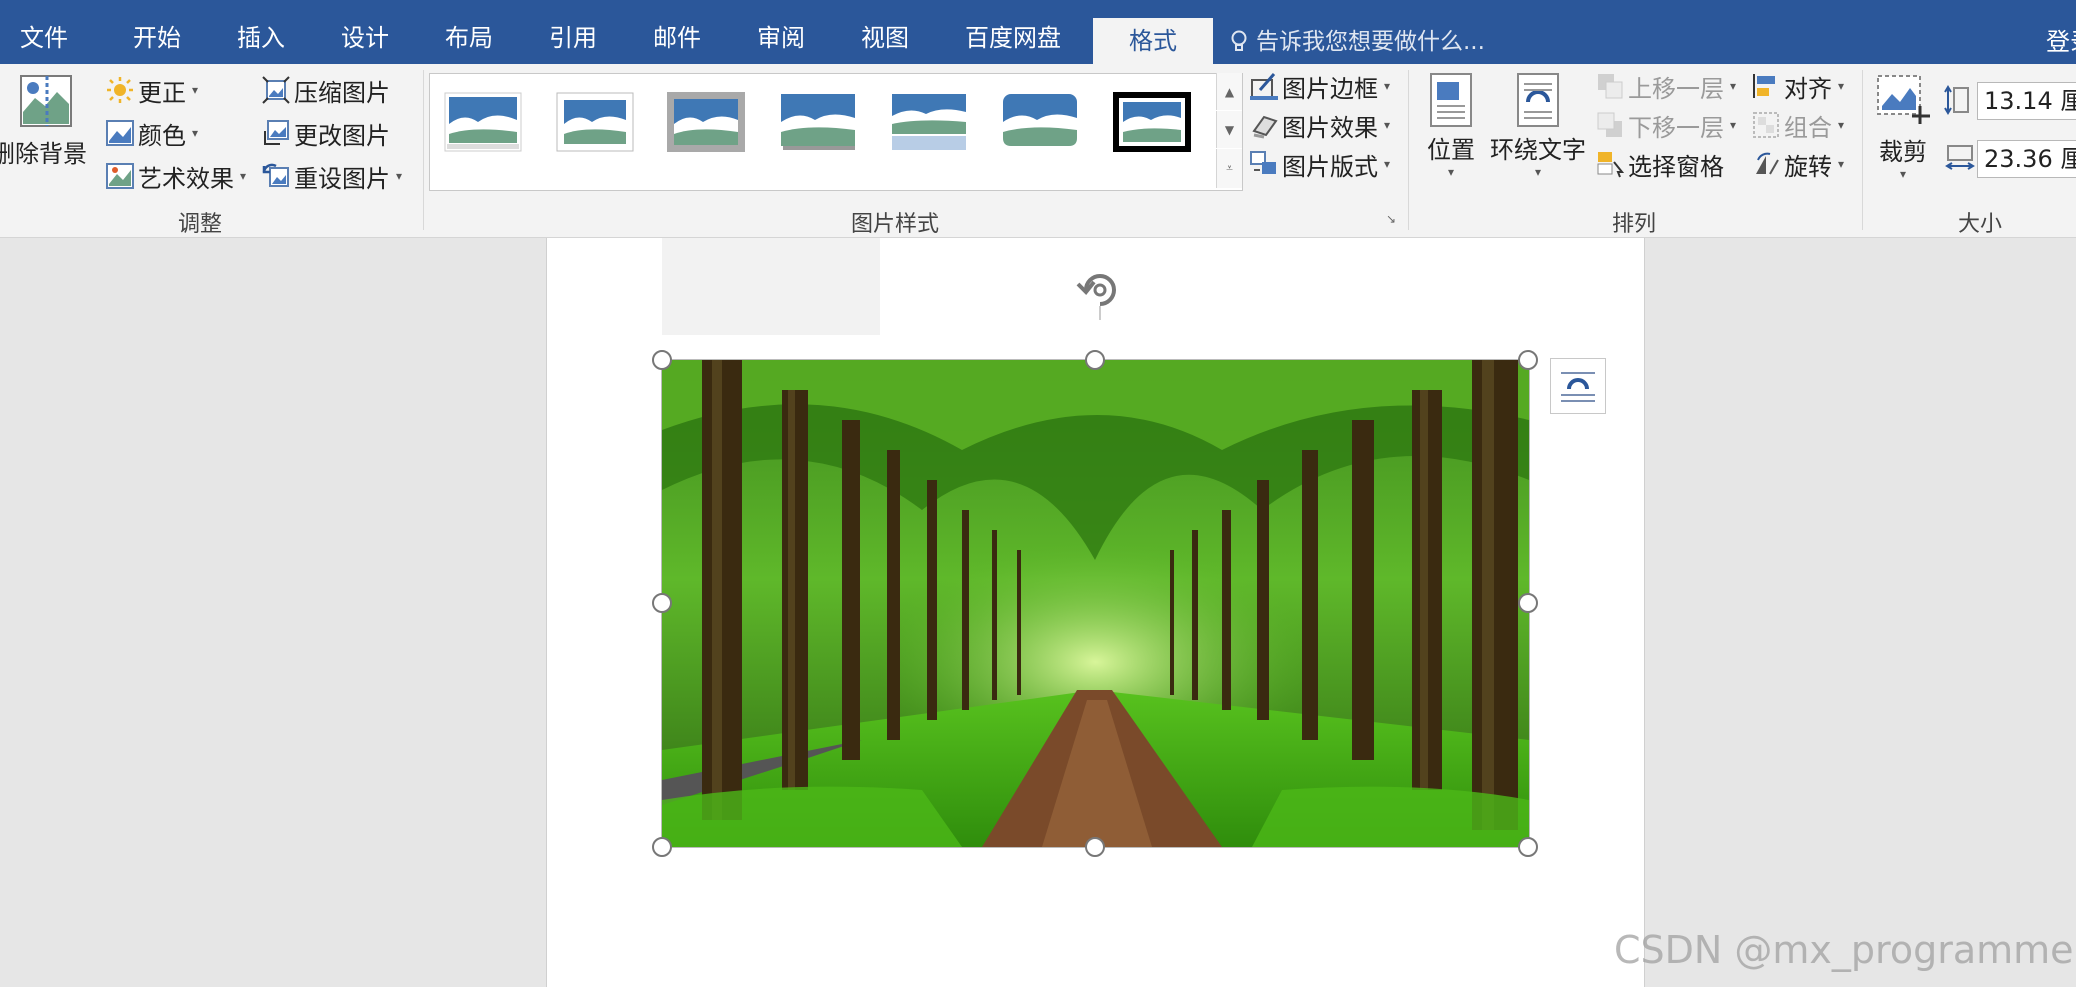 Image resolution: width=2076 pixels, height=987 pixels. Describe the element at coordinates (573, 35) in the screenshot. I see `tab-references: 引用` at that location.